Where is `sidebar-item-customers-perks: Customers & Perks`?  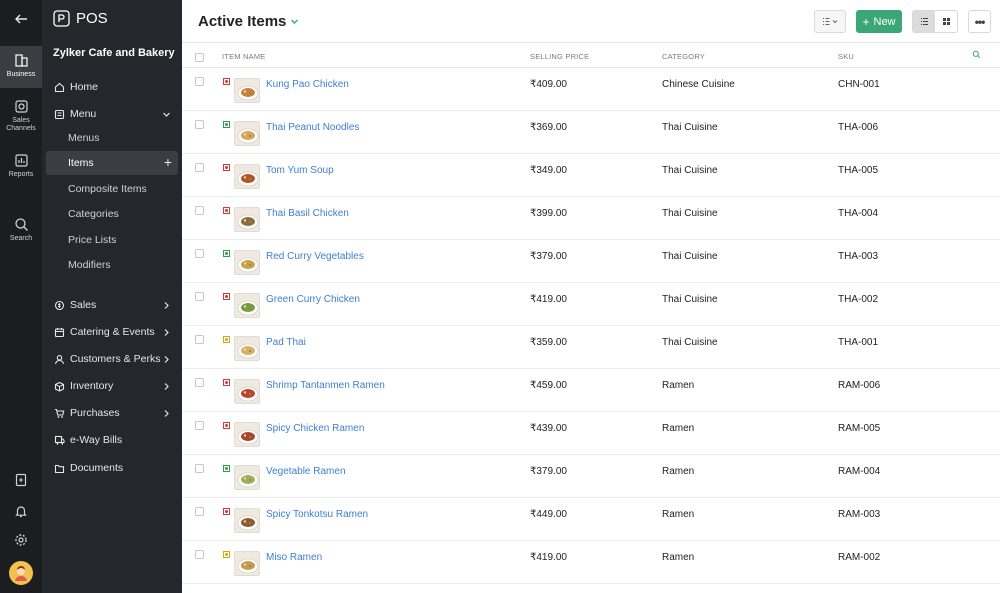 sidebar-item-customers-perks: Customers & Perks is located at coordinates (112, 359).